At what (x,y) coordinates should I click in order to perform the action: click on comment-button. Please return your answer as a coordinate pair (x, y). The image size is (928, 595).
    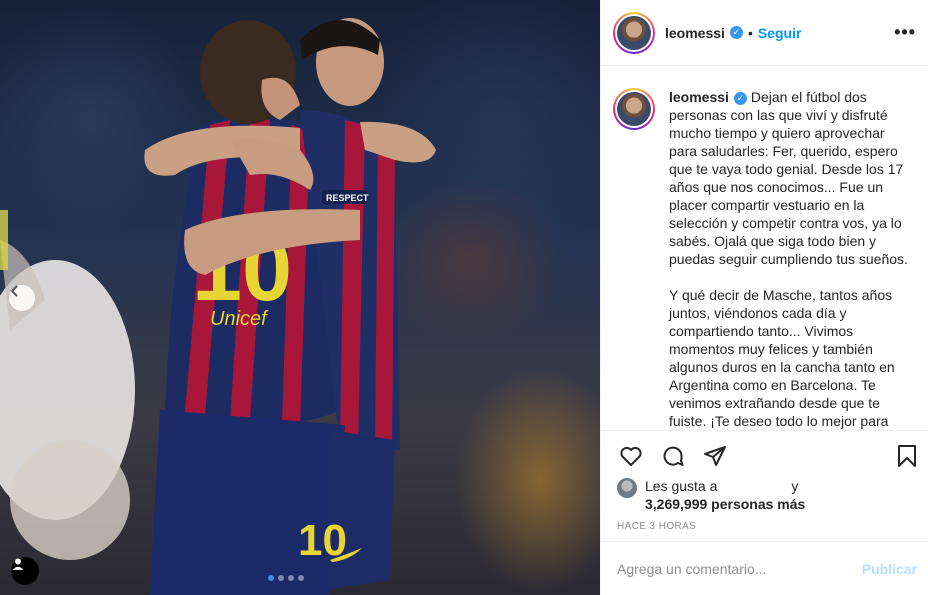
    Looking at the image, I should click on (673, 456).